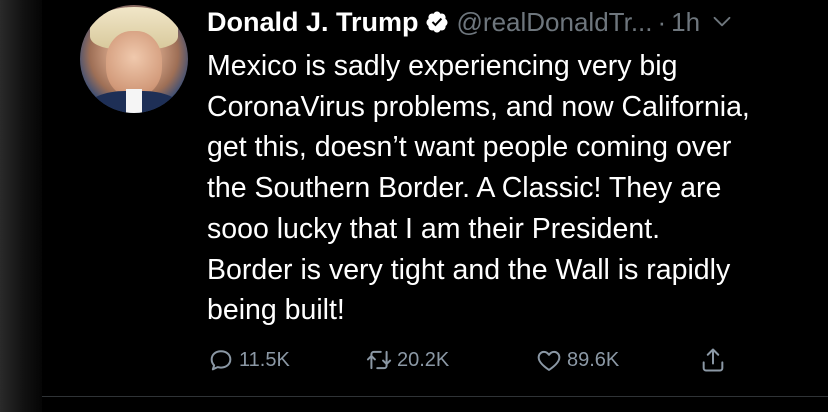 This screenshot has height=412, width=828. What do you see at coordinates (437, 22) in the screenshot?
I see `verified-badge-icon` at bounding box center [437, 22].